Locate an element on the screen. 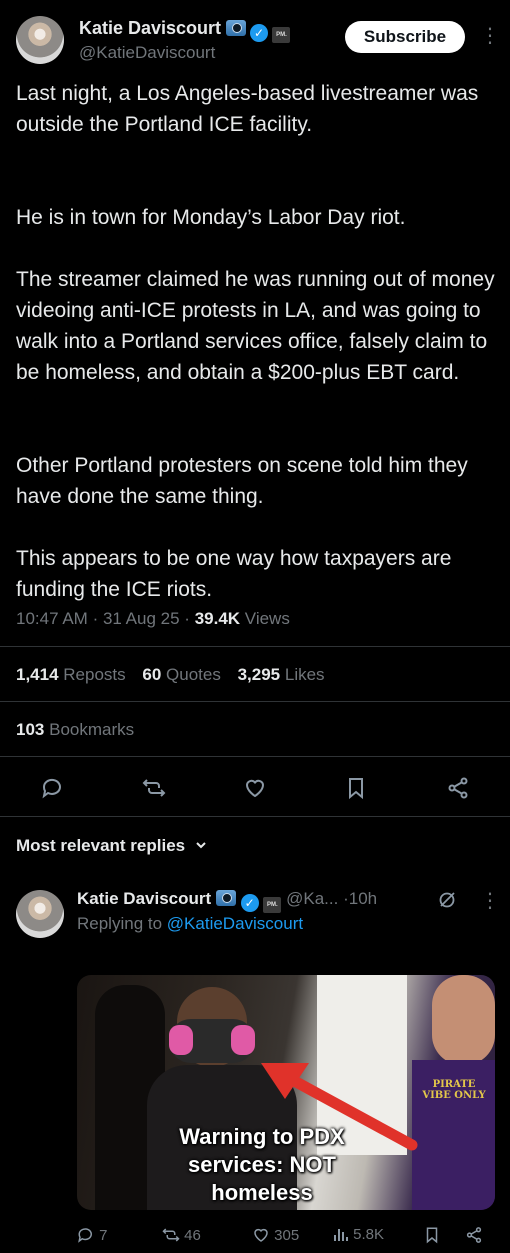  reposts-stat: 1,414 Reposts is located at coordinates (71, 674).